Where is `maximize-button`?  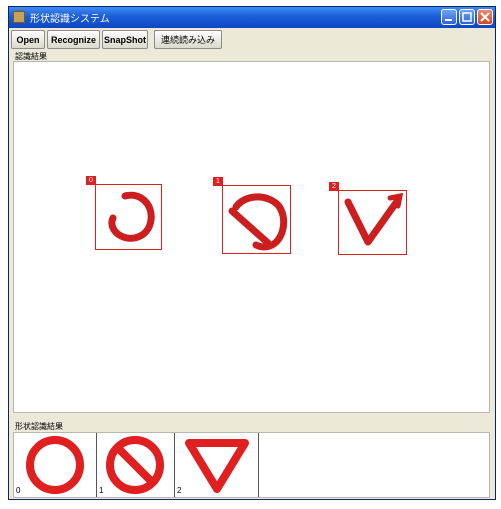
maximize-button is located at coordinates (467, 17).